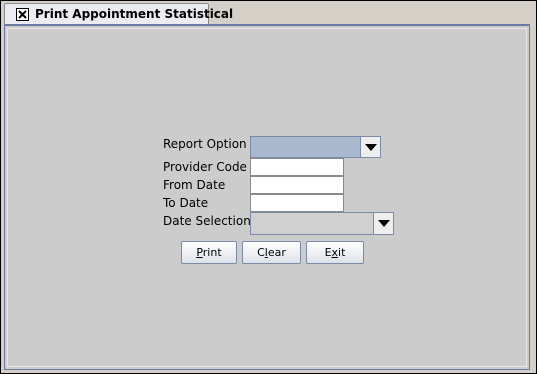  I want to click on tab-print-appointment-statistical: Print Appointment Statistical, so click(118, 13).